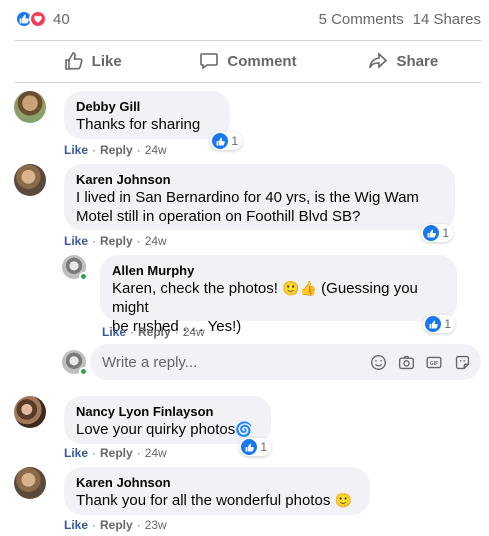  I want to click on love-reaction-icon, so click(38, 19).